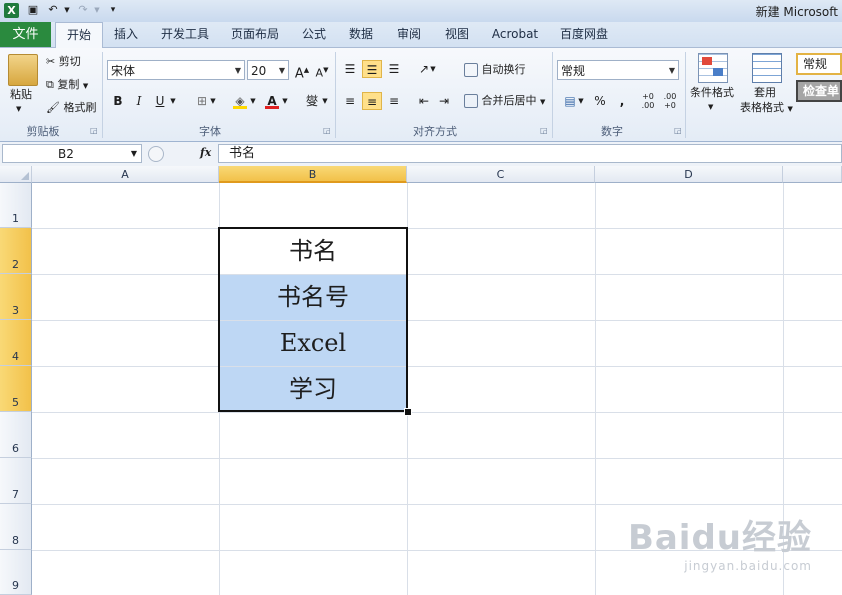  I want to click on tab-file: 文件, so click(25, 34).